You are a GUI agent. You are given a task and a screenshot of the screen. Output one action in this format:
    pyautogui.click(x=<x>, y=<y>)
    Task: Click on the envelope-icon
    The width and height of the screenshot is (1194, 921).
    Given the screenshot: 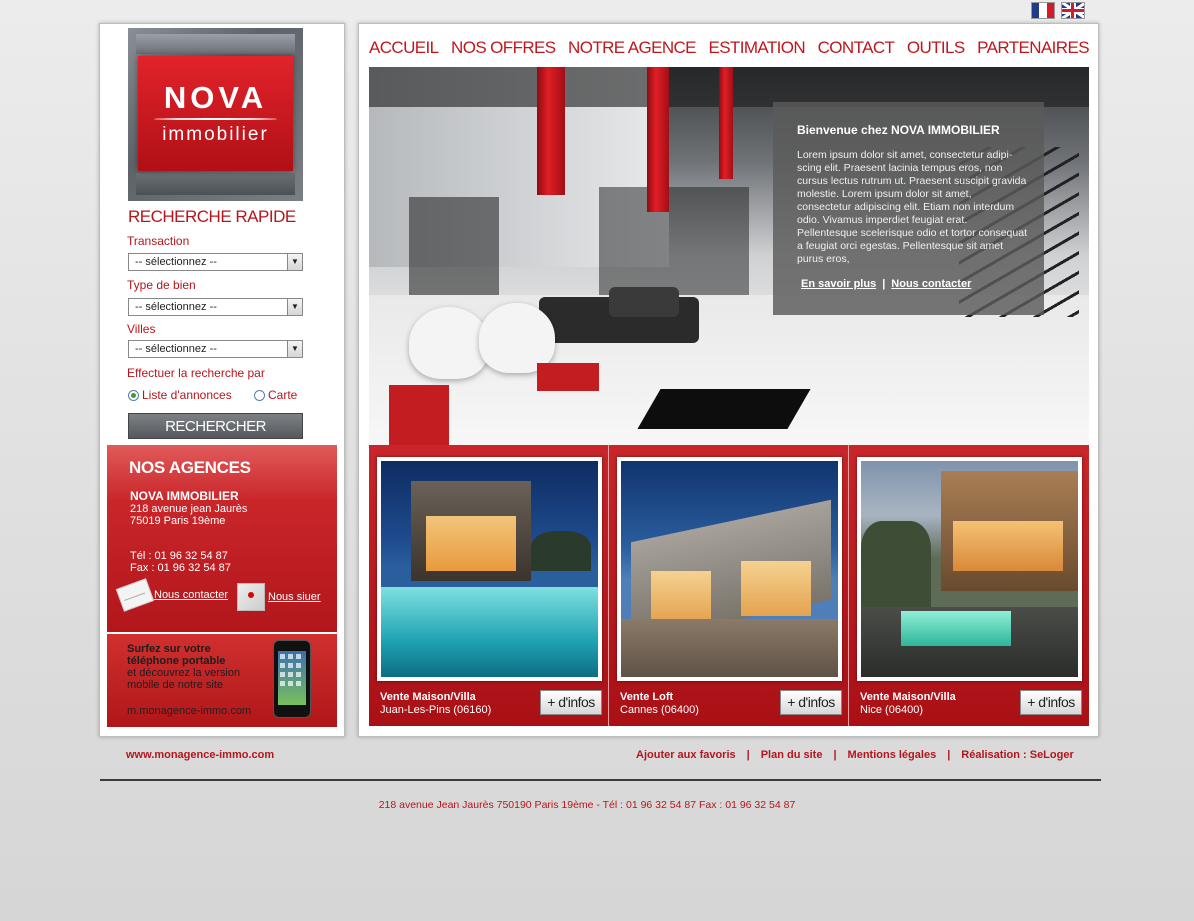 What is the action you would take?
    pyautogui.click(x=135, y=595)
    